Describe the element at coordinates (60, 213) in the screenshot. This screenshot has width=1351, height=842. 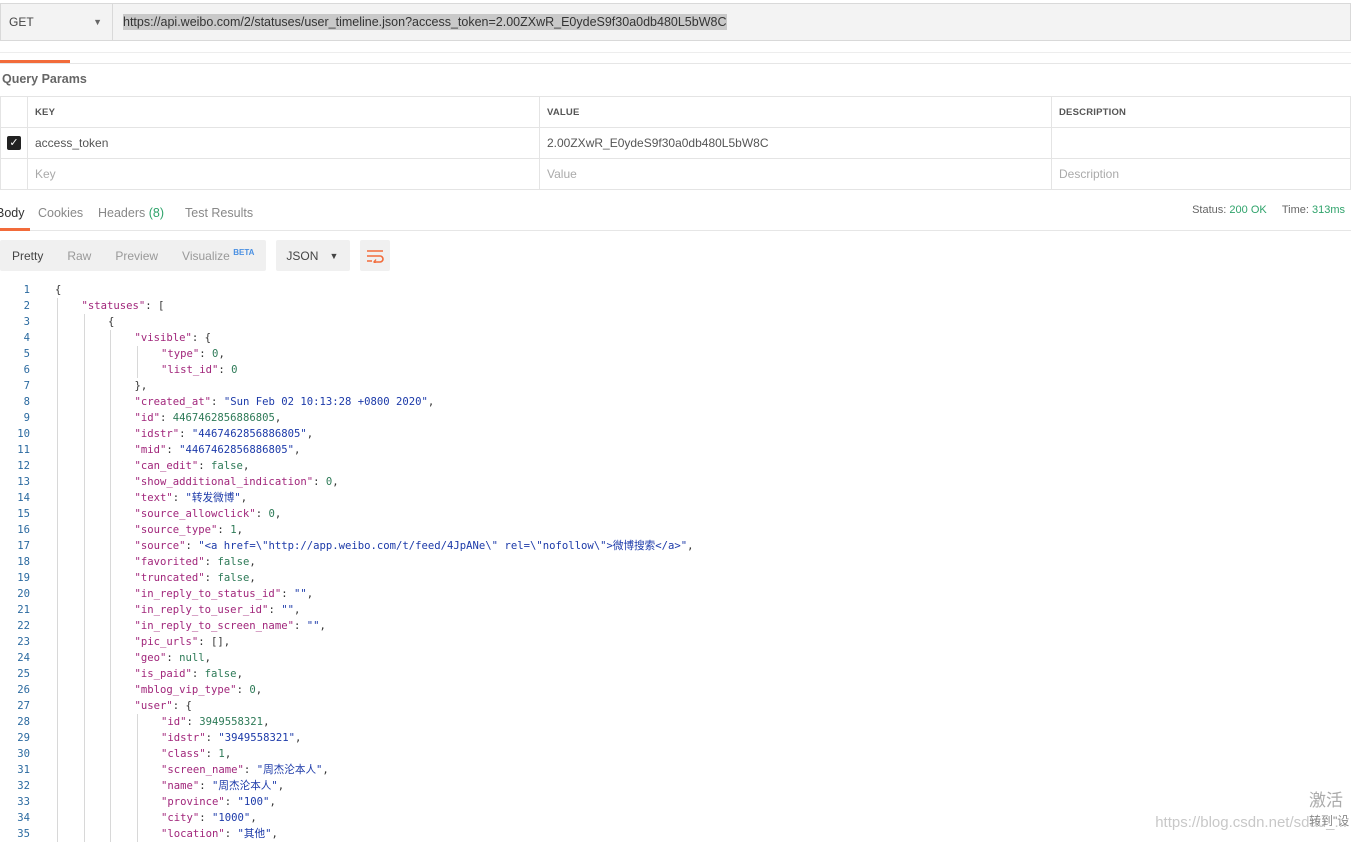
I see `tab-cookies: Cookies` at that location.